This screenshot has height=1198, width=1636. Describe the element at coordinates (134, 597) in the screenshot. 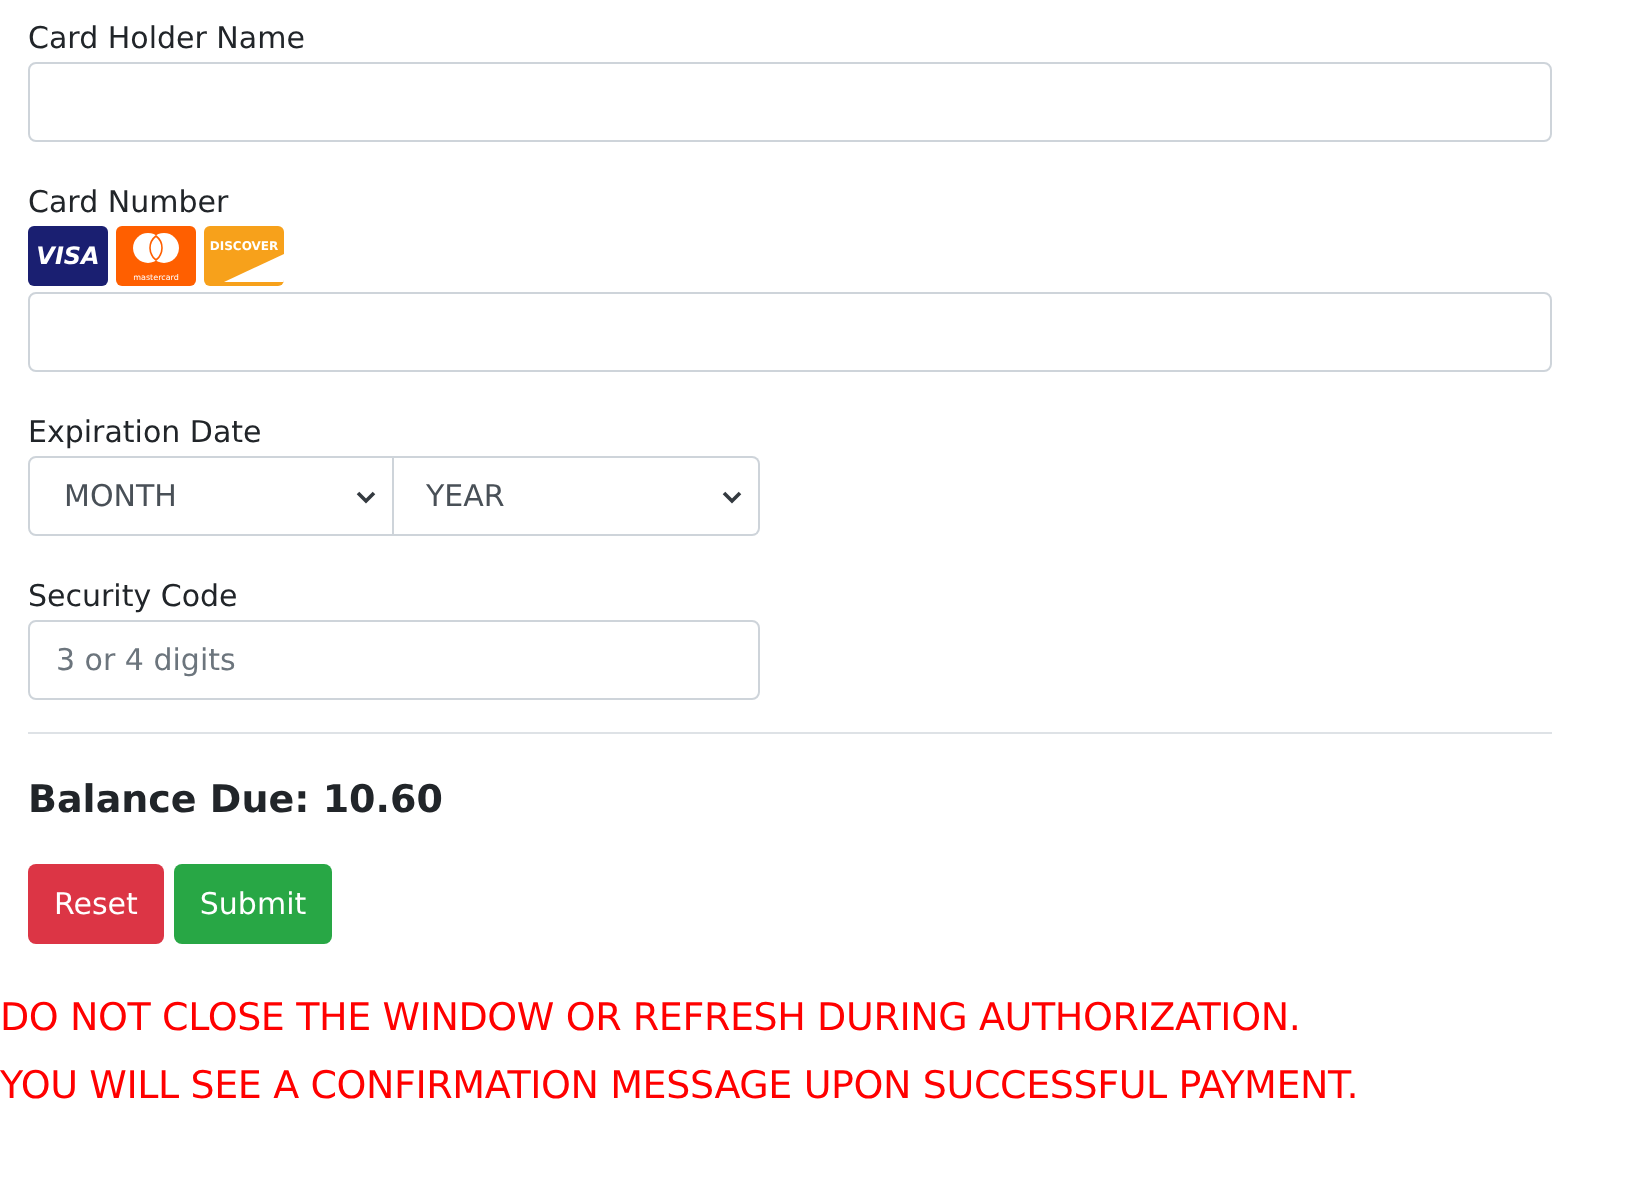

I see `field-label: Security Code` at that location.